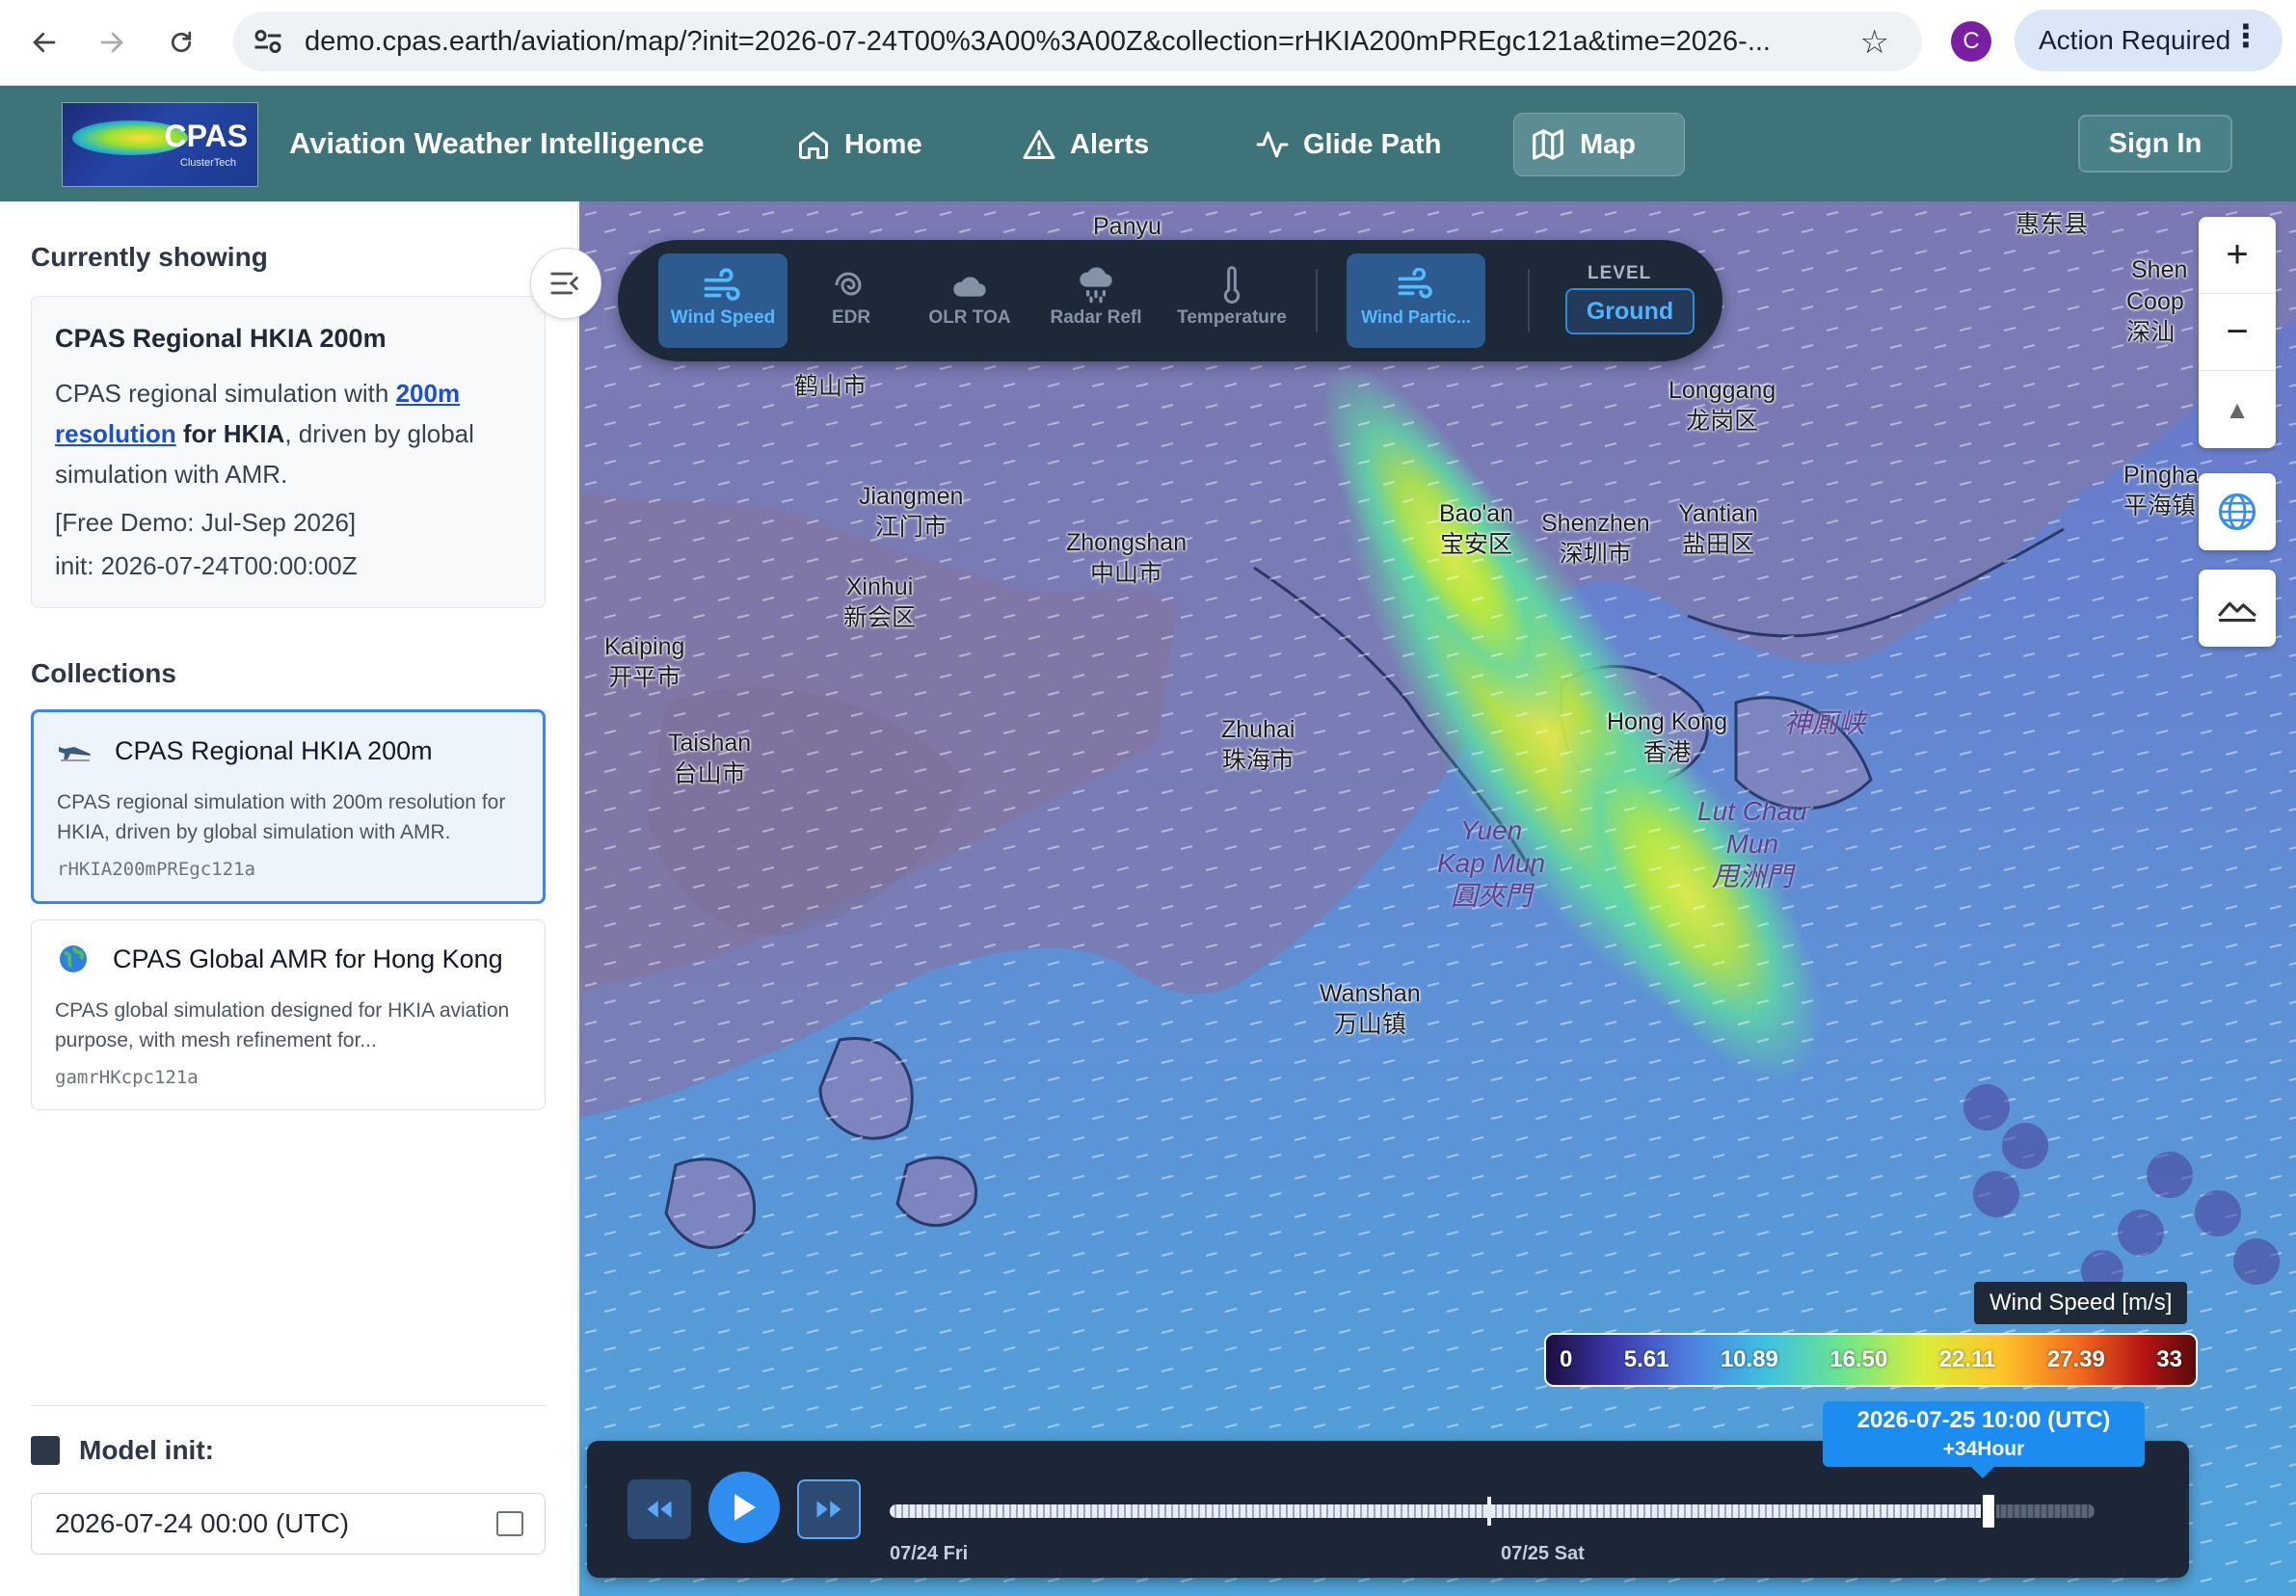 The image size is (2296, 1596). I want to click on legend-tick: 16.50, so click(1859, 1359).